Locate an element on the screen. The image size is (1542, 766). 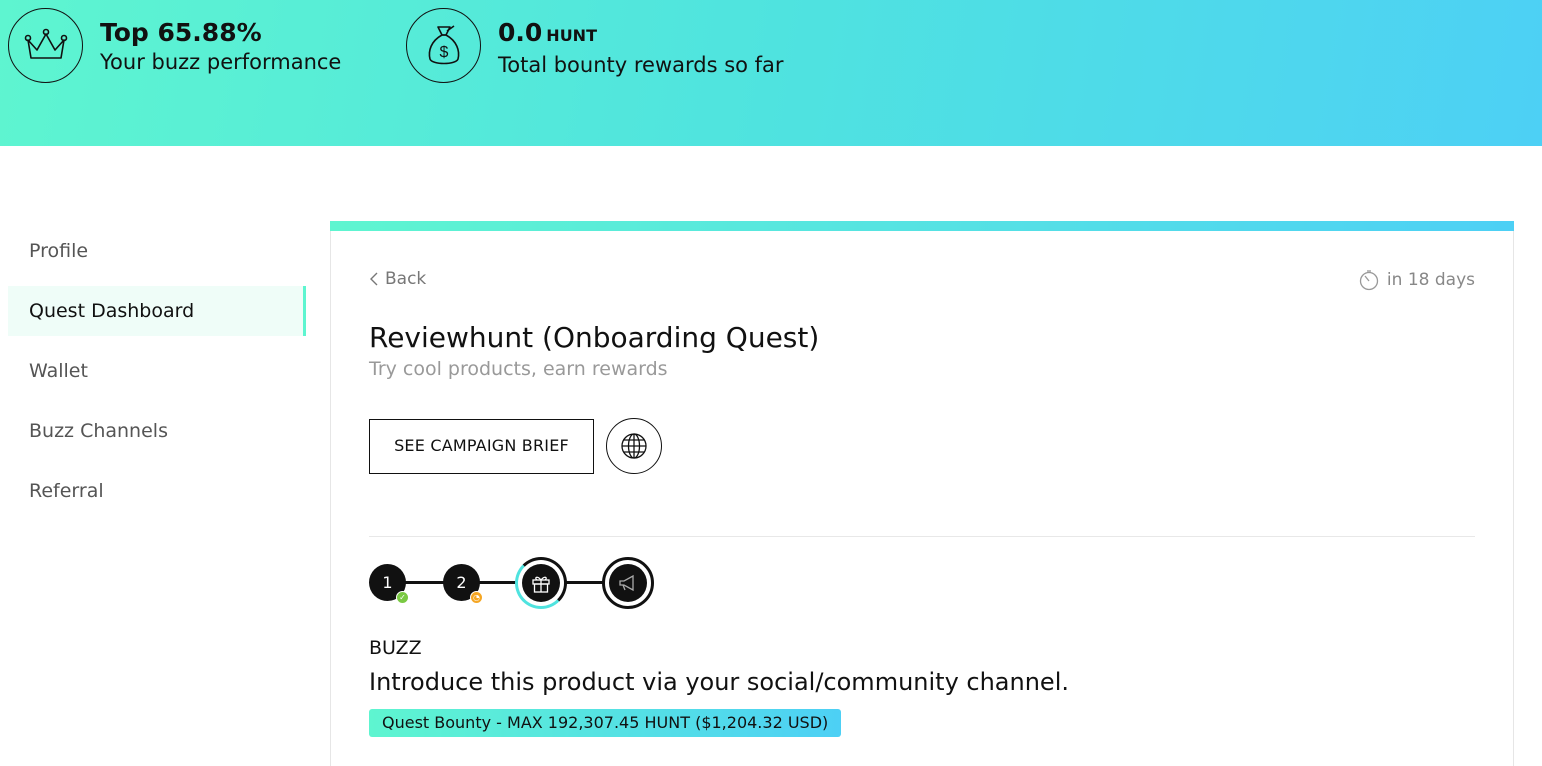
back-link: Back is located at coordinates (397, 279).